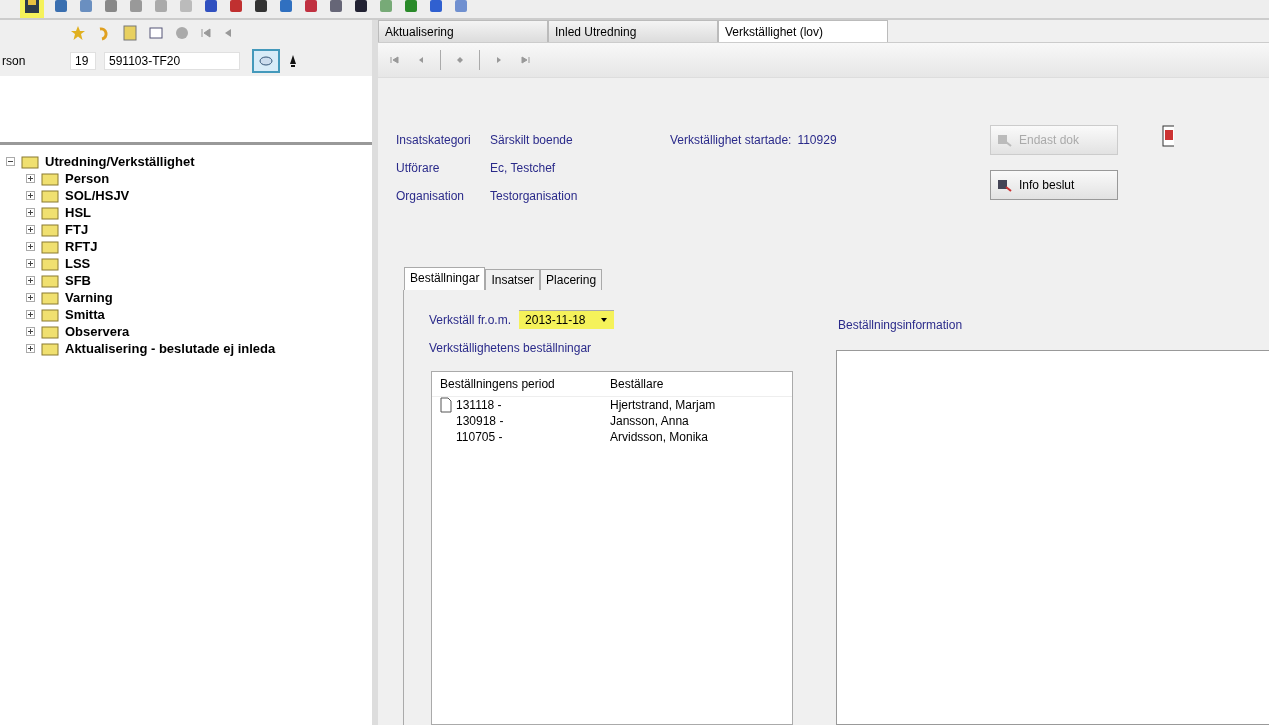 This screenshot has width=1269, height=725. Describe the element at coordinates (532, 140) in the screenshot. I see `field-value: Särskilt boende` at that location.